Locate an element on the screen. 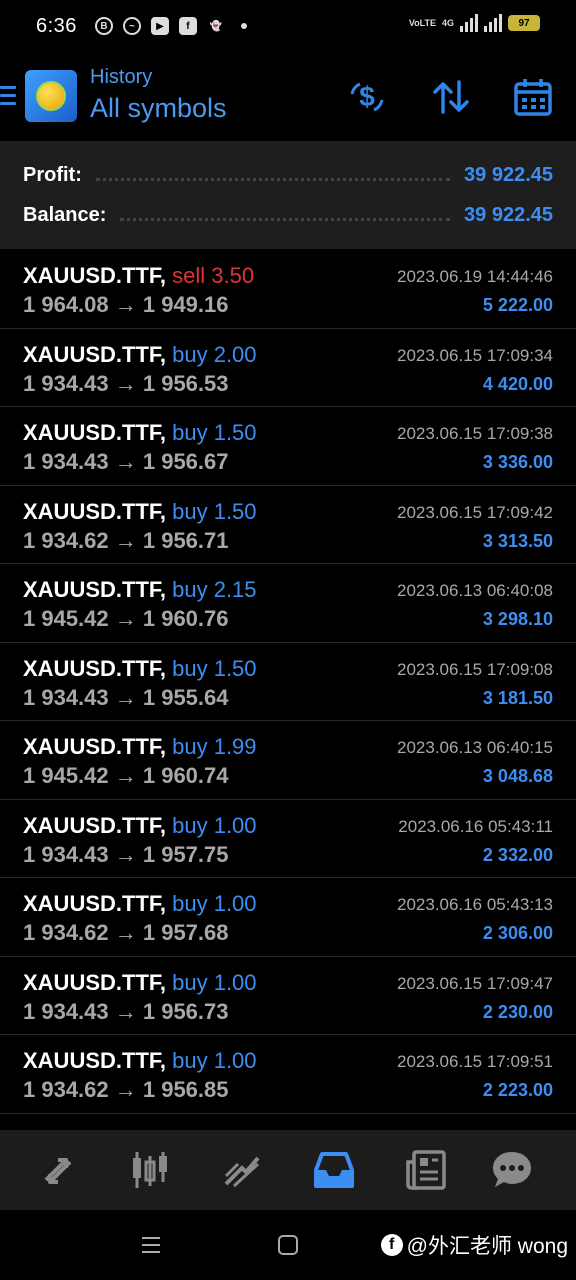  deal-symbol: XAUUSD.TTF, buy 2.00 is located at coordinates (140, 355).